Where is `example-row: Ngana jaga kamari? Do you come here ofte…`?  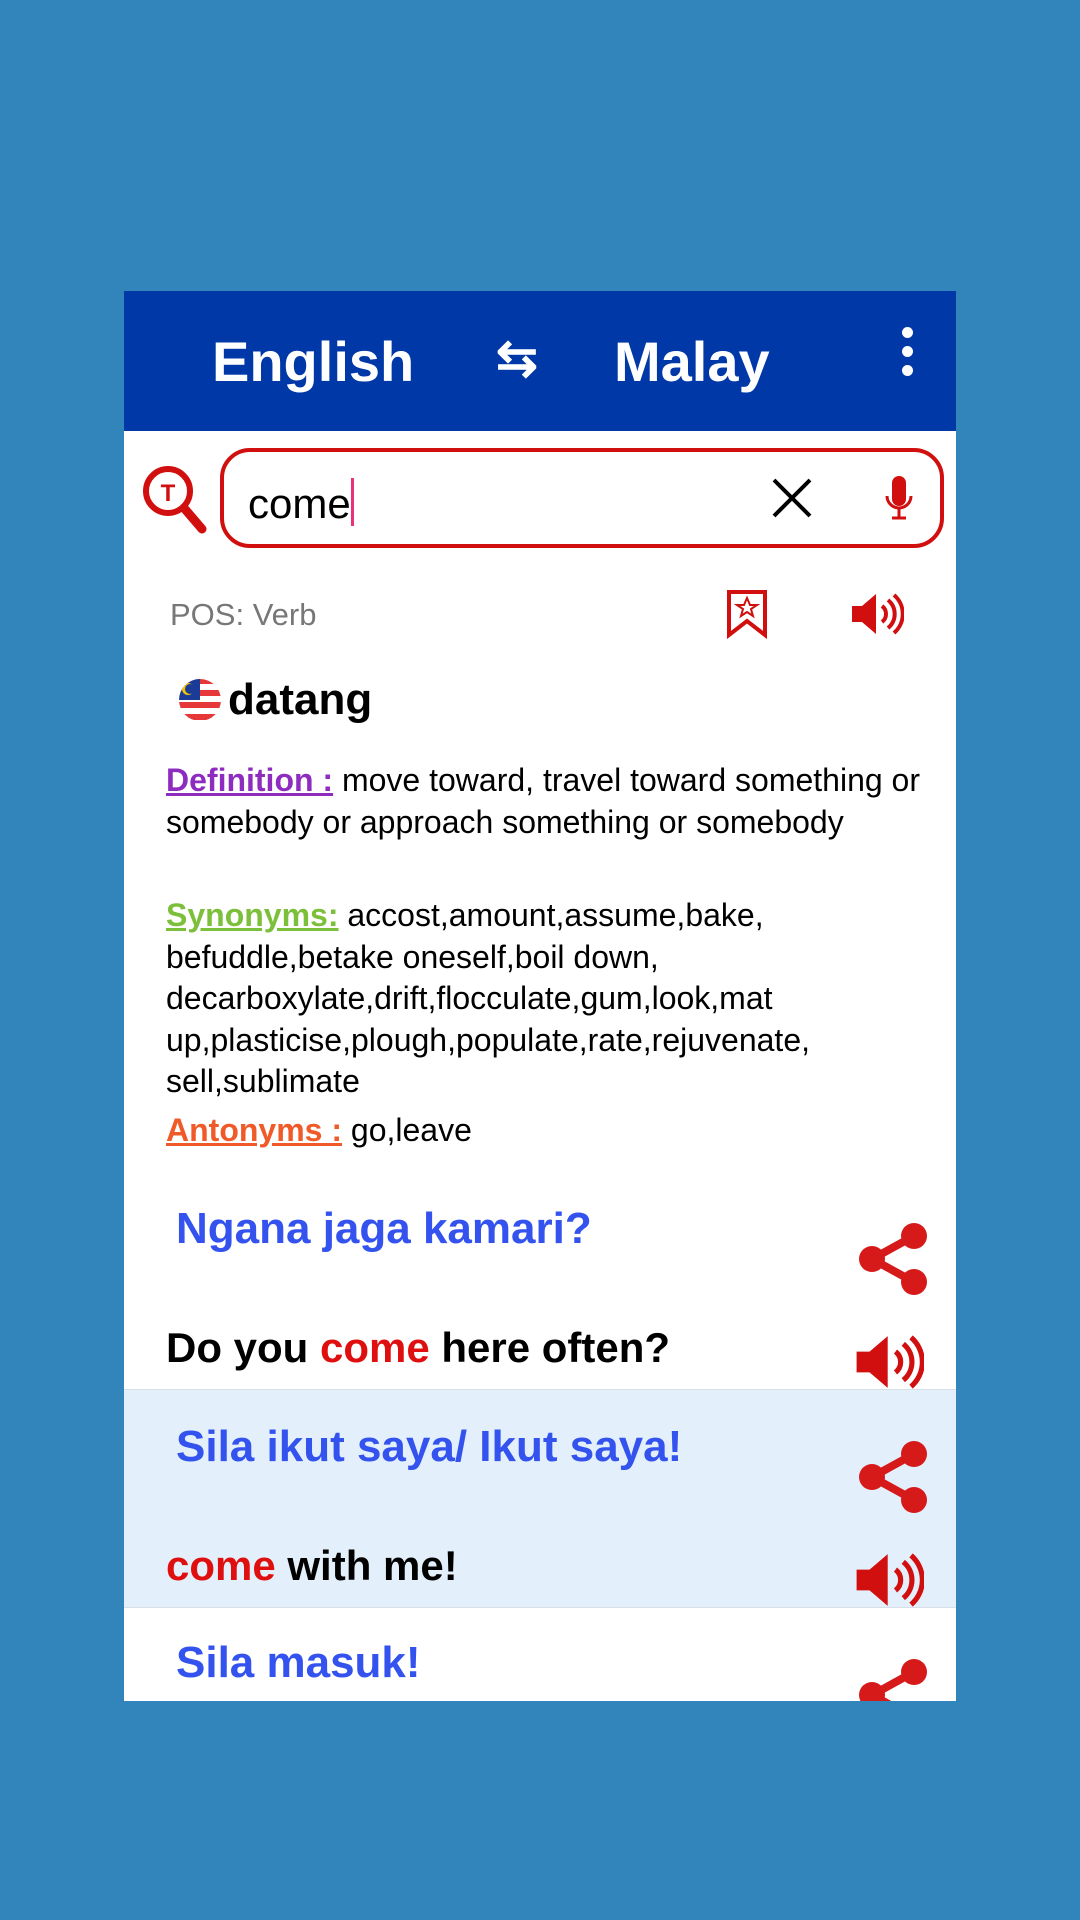 example-row: Ngana jaga kamari? Do you come here ofte… is located at coordinates (540, 1281).